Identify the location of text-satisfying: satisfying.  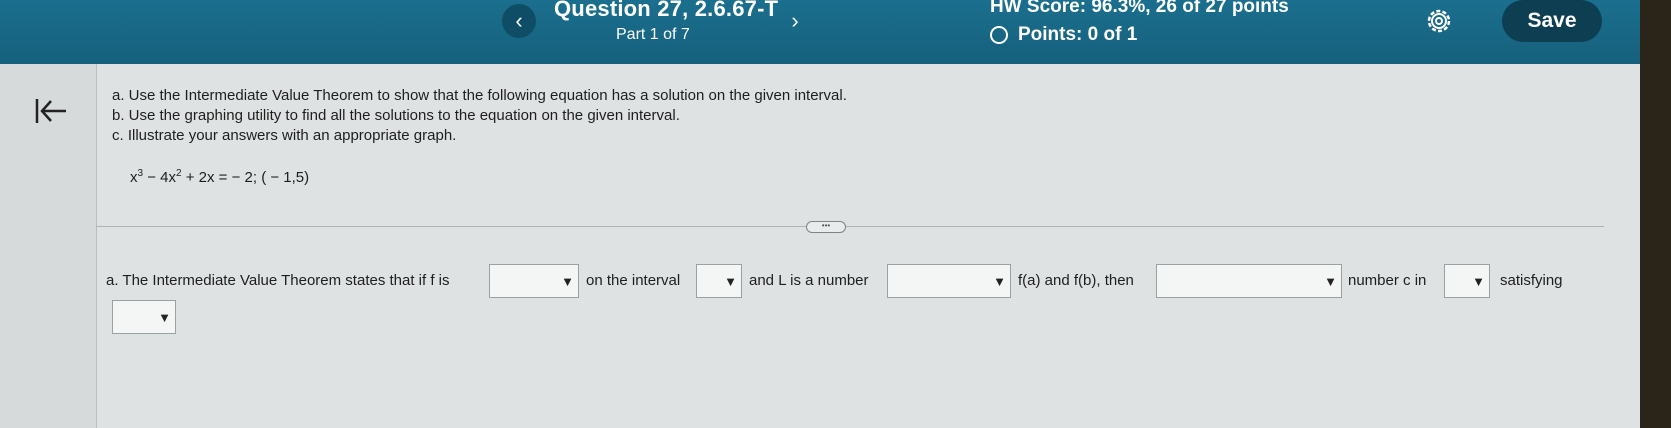
(1531, 280).